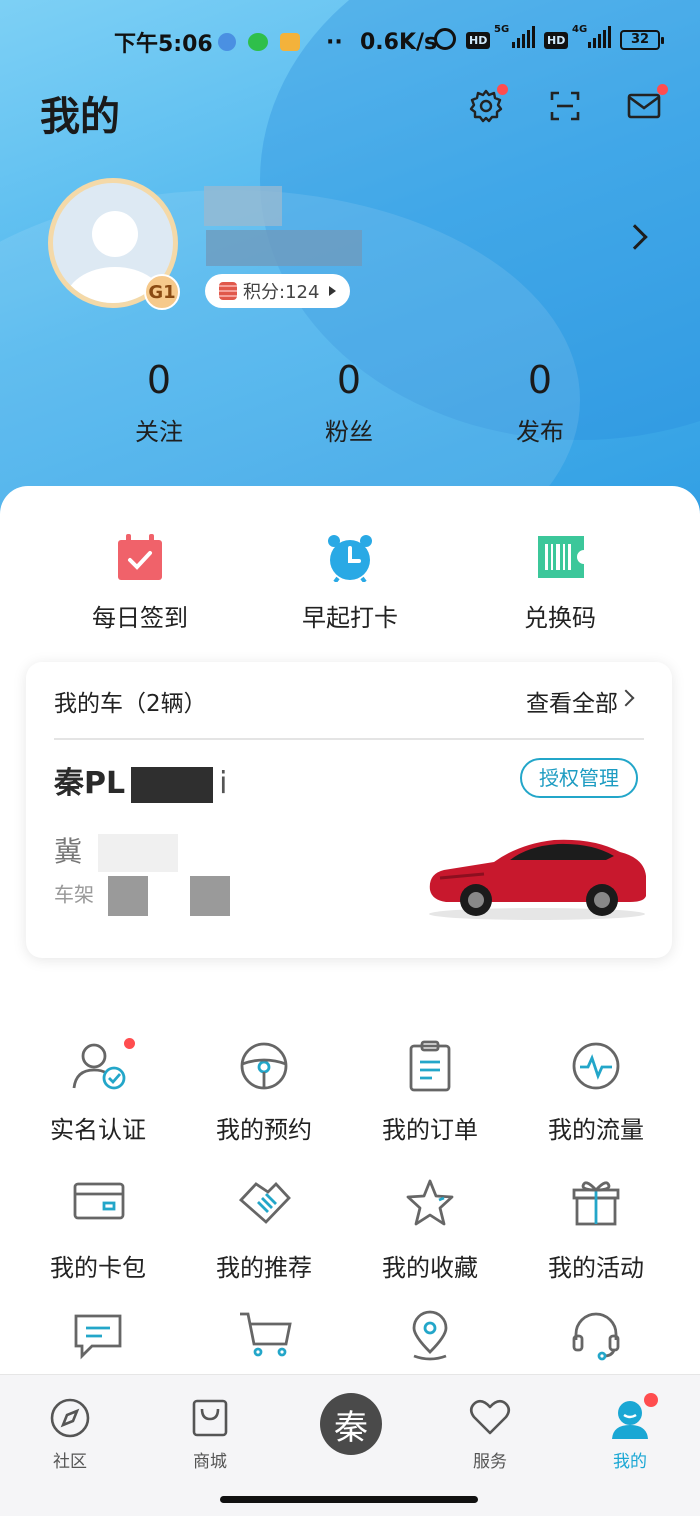 This screenshot has width=700, height=1516. Describe the element at coordinates (599, 37) in the screenshot. I see `signal-icon` at that location.